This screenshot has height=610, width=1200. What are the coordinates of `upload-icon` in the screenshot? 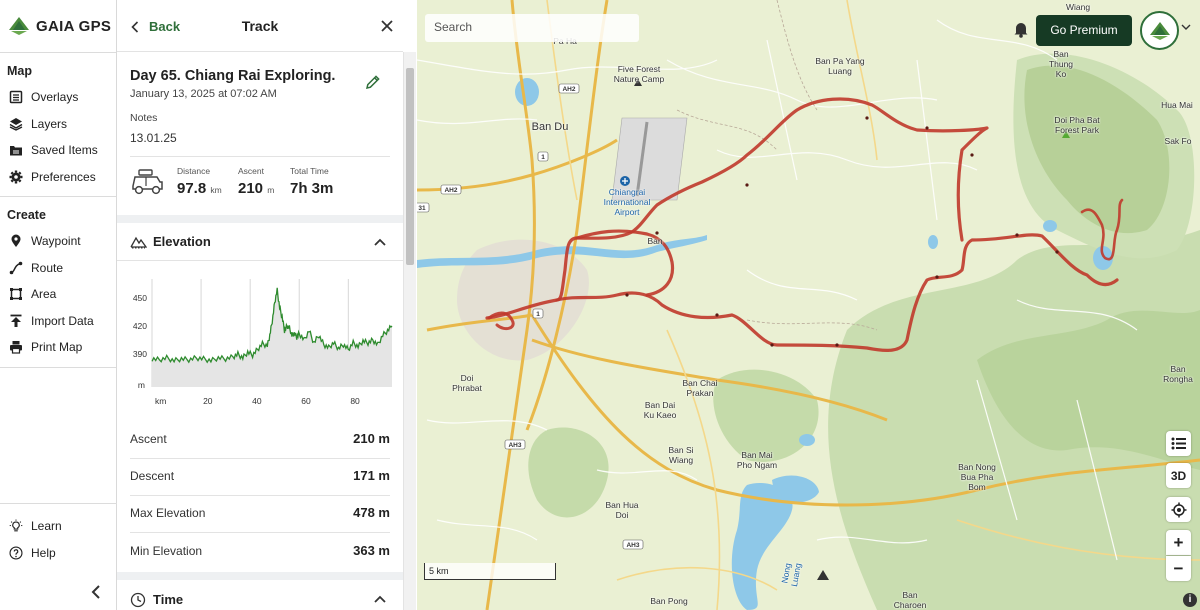 It's located at (16, 320).